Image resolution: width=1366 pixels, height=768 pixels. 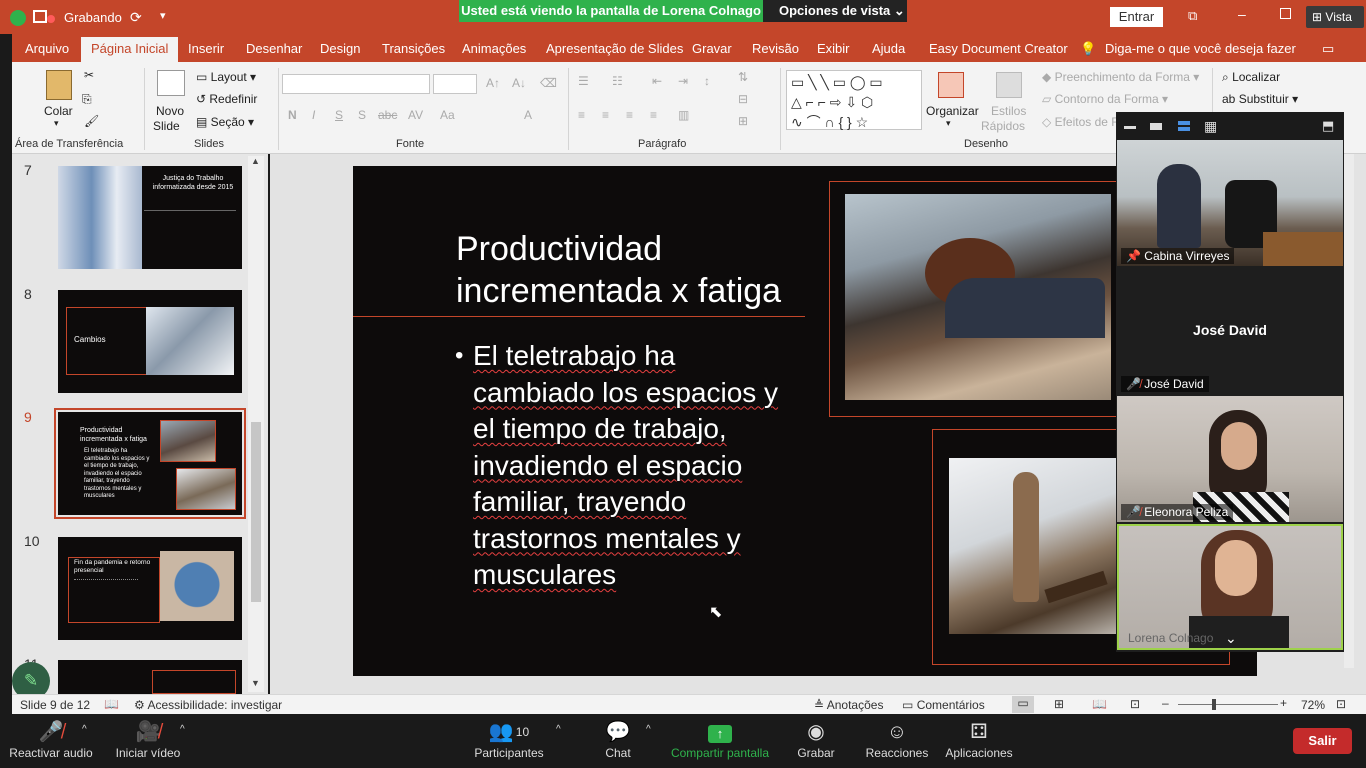 I want to click on tab-transicoes: Transições, so click(x=413, y=48).